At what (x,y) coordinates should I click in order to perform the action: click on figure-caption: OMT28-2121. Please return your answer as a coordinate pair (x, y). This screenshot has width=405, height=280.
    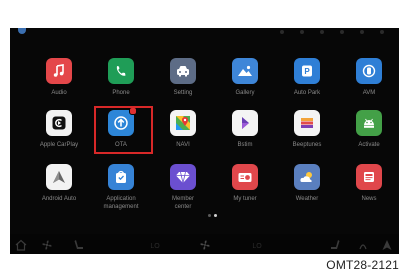
    Looking at the image, I should click on (362, 265).